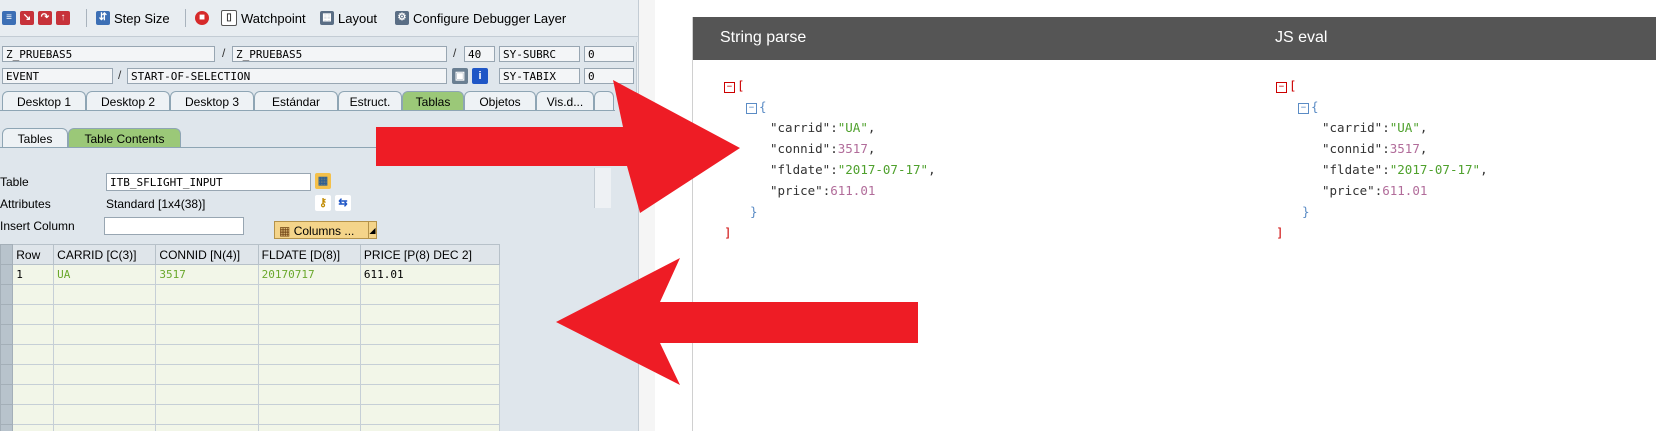 Image resolution: width=1656 pixels, height=431 pixels. I want to click on subtab-tables: Tables, so click(35, 138).